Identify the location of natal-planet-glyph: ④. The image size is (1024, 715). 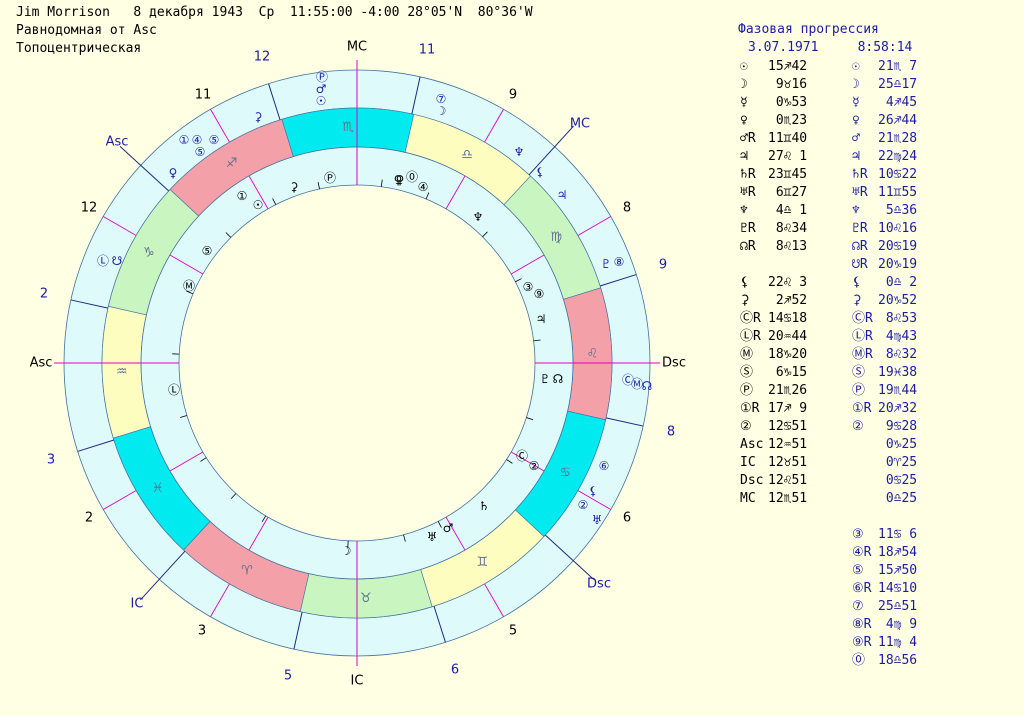
(423, 187).